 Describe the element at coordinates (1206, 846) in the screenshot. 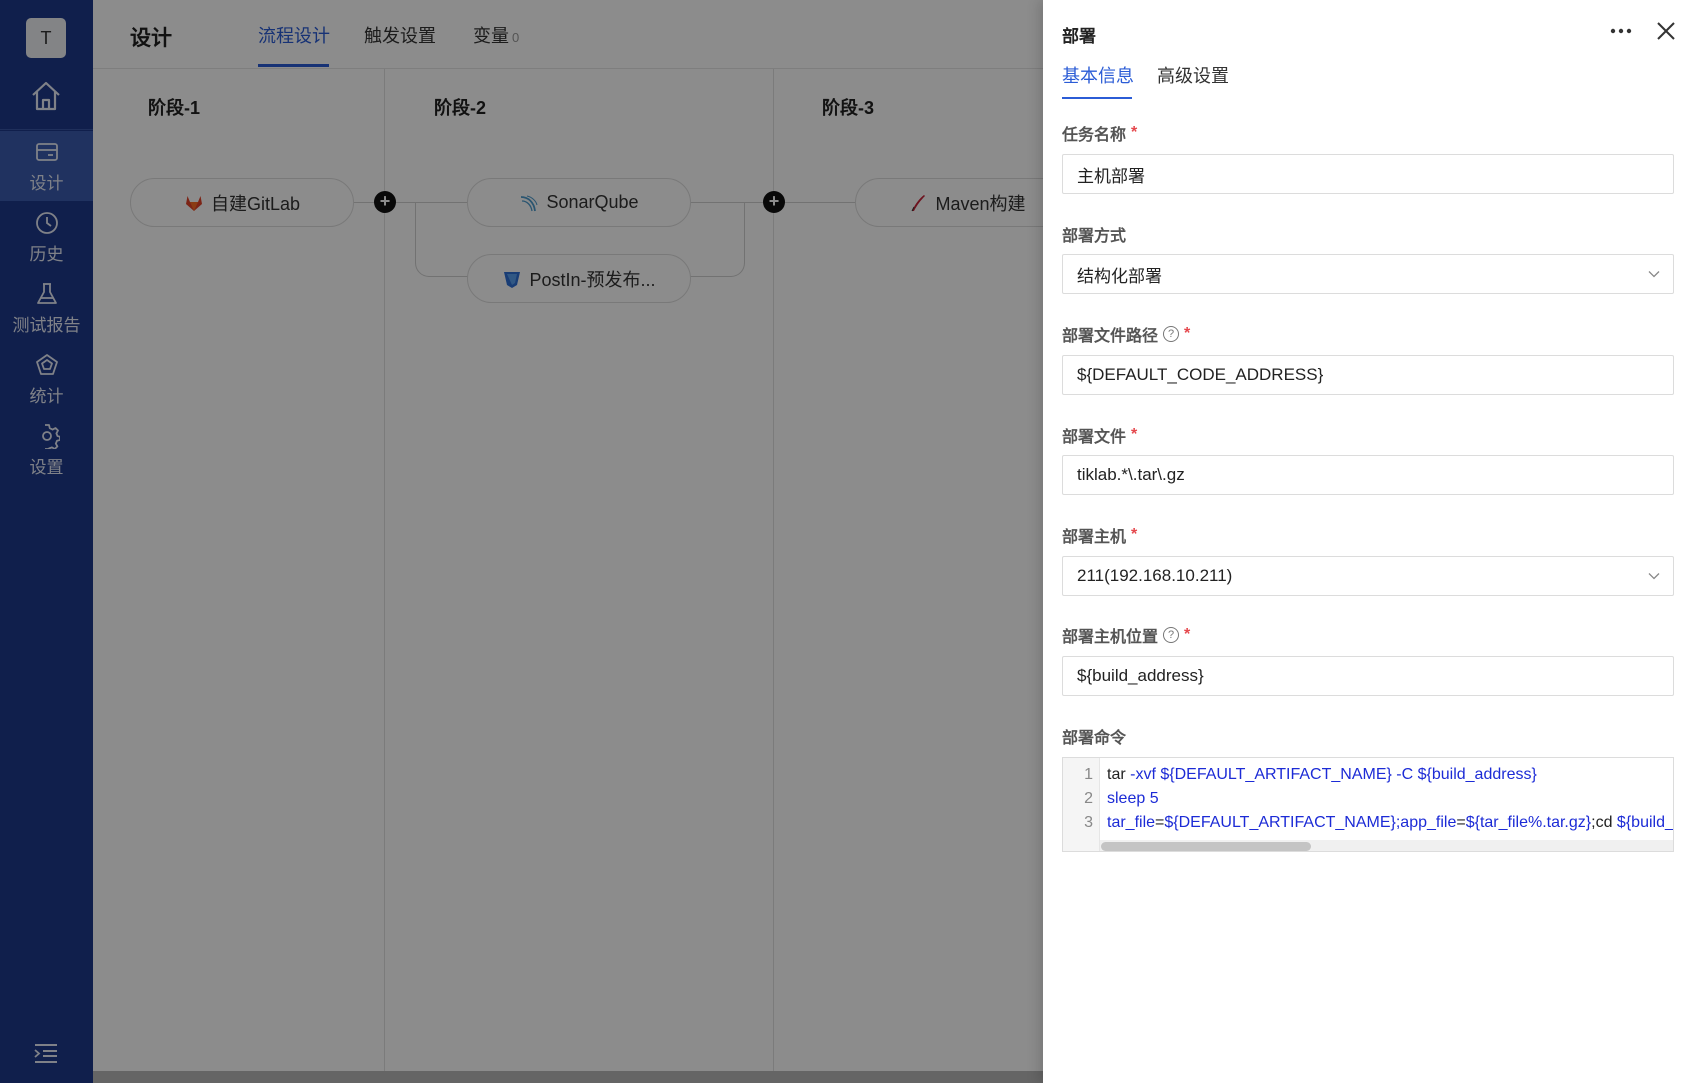

I see `editor-scrollbar-thumb` at that location.